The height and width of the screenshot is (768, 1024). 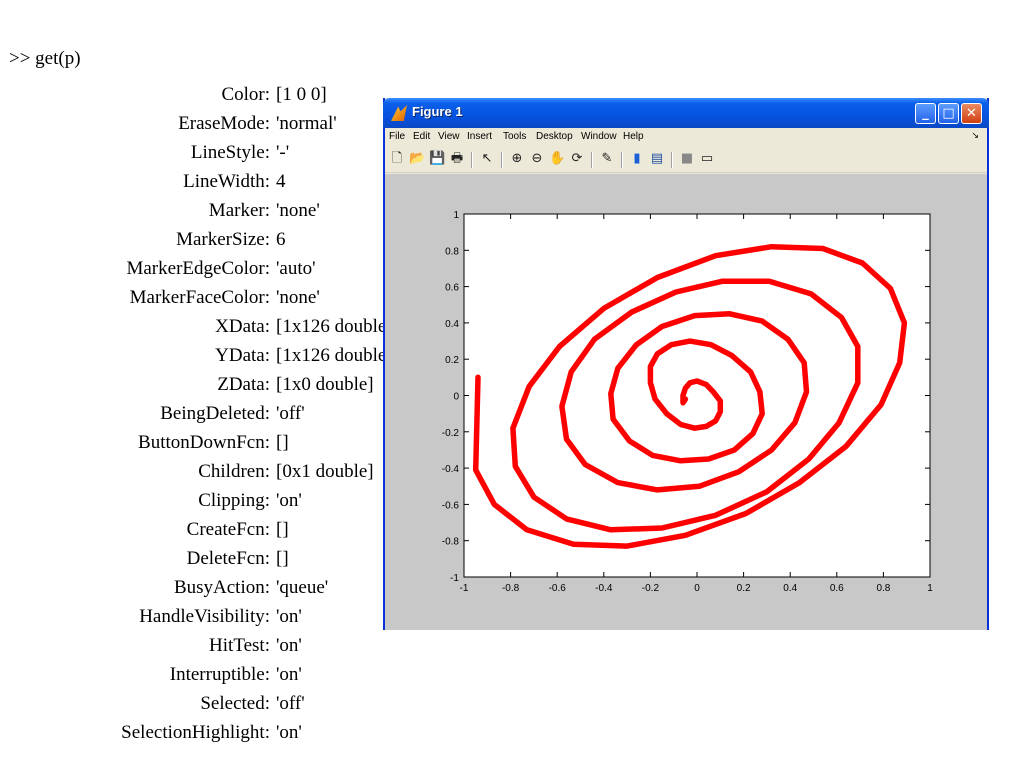 What do you see at coordinates (537, 159) in the screenshot?
I see `zoom-out-icon: ⊖` at bounding box center [537, 159].